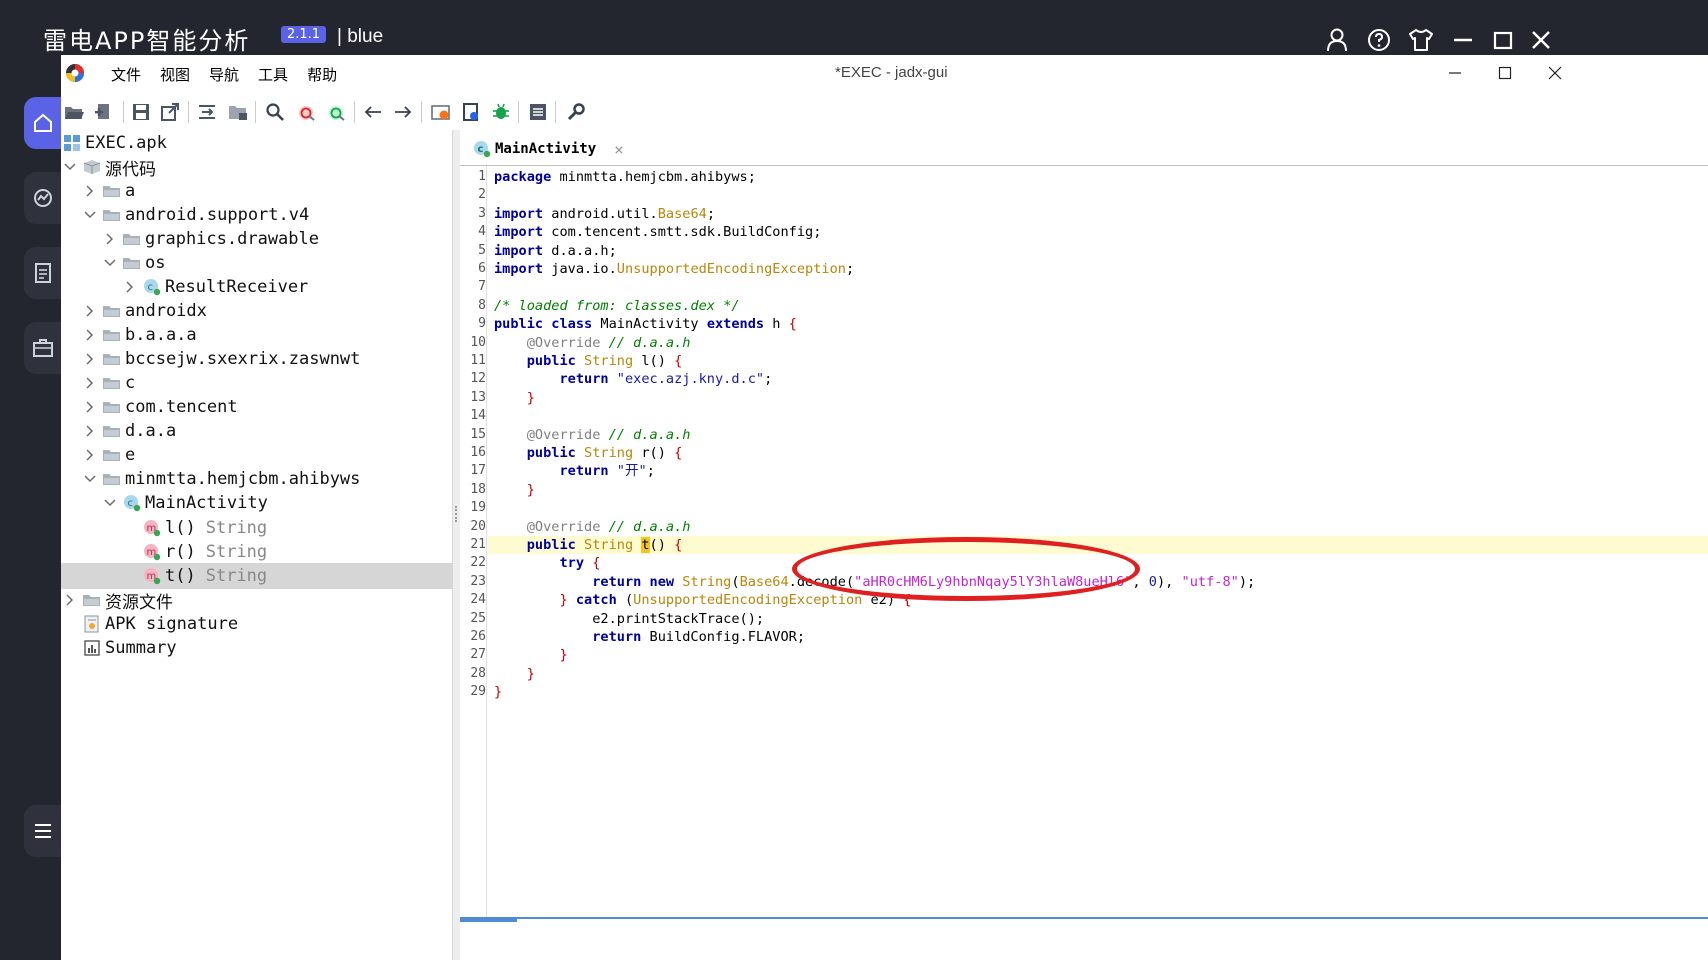 This screenshot has width=1708, height=960. Describe the element at coordinates (478, 618) in the screenshot. I see `line-number: 25` at that location.